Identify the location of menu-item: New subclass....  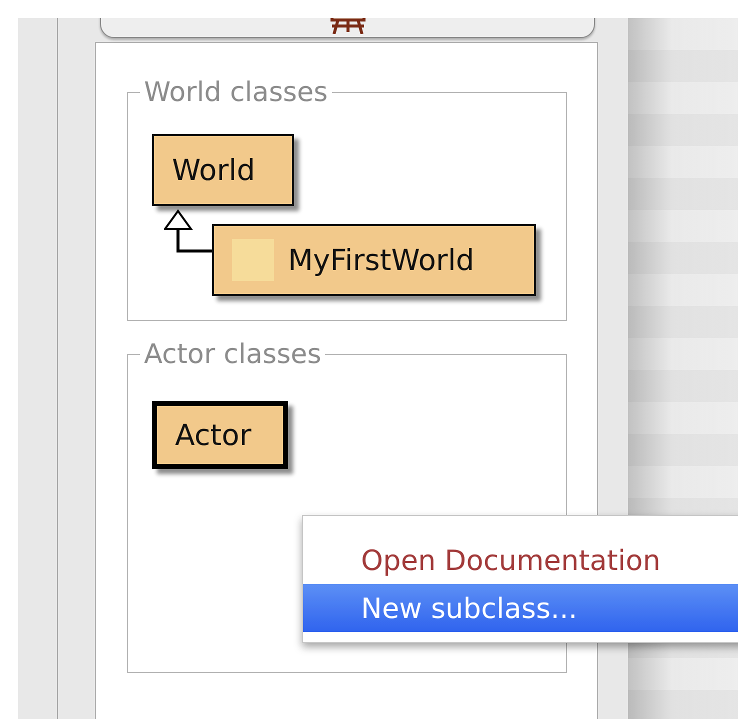
(520, 608).